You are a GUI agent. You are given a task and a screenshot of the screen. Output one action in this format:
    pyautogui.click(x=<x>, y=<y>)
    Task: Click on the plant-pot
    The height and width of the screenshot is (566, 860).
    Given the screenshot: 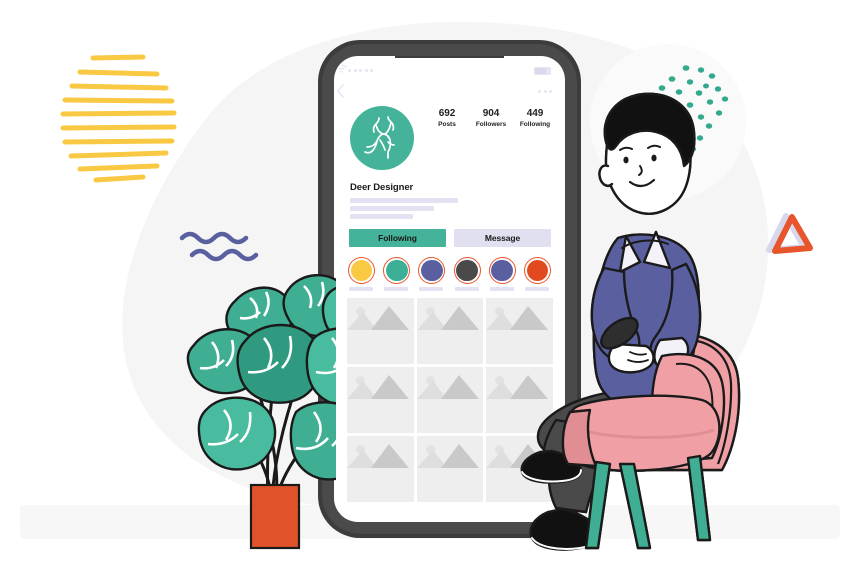 What is the action you would take?
    pyautogui.click(x=275, y=516)
    